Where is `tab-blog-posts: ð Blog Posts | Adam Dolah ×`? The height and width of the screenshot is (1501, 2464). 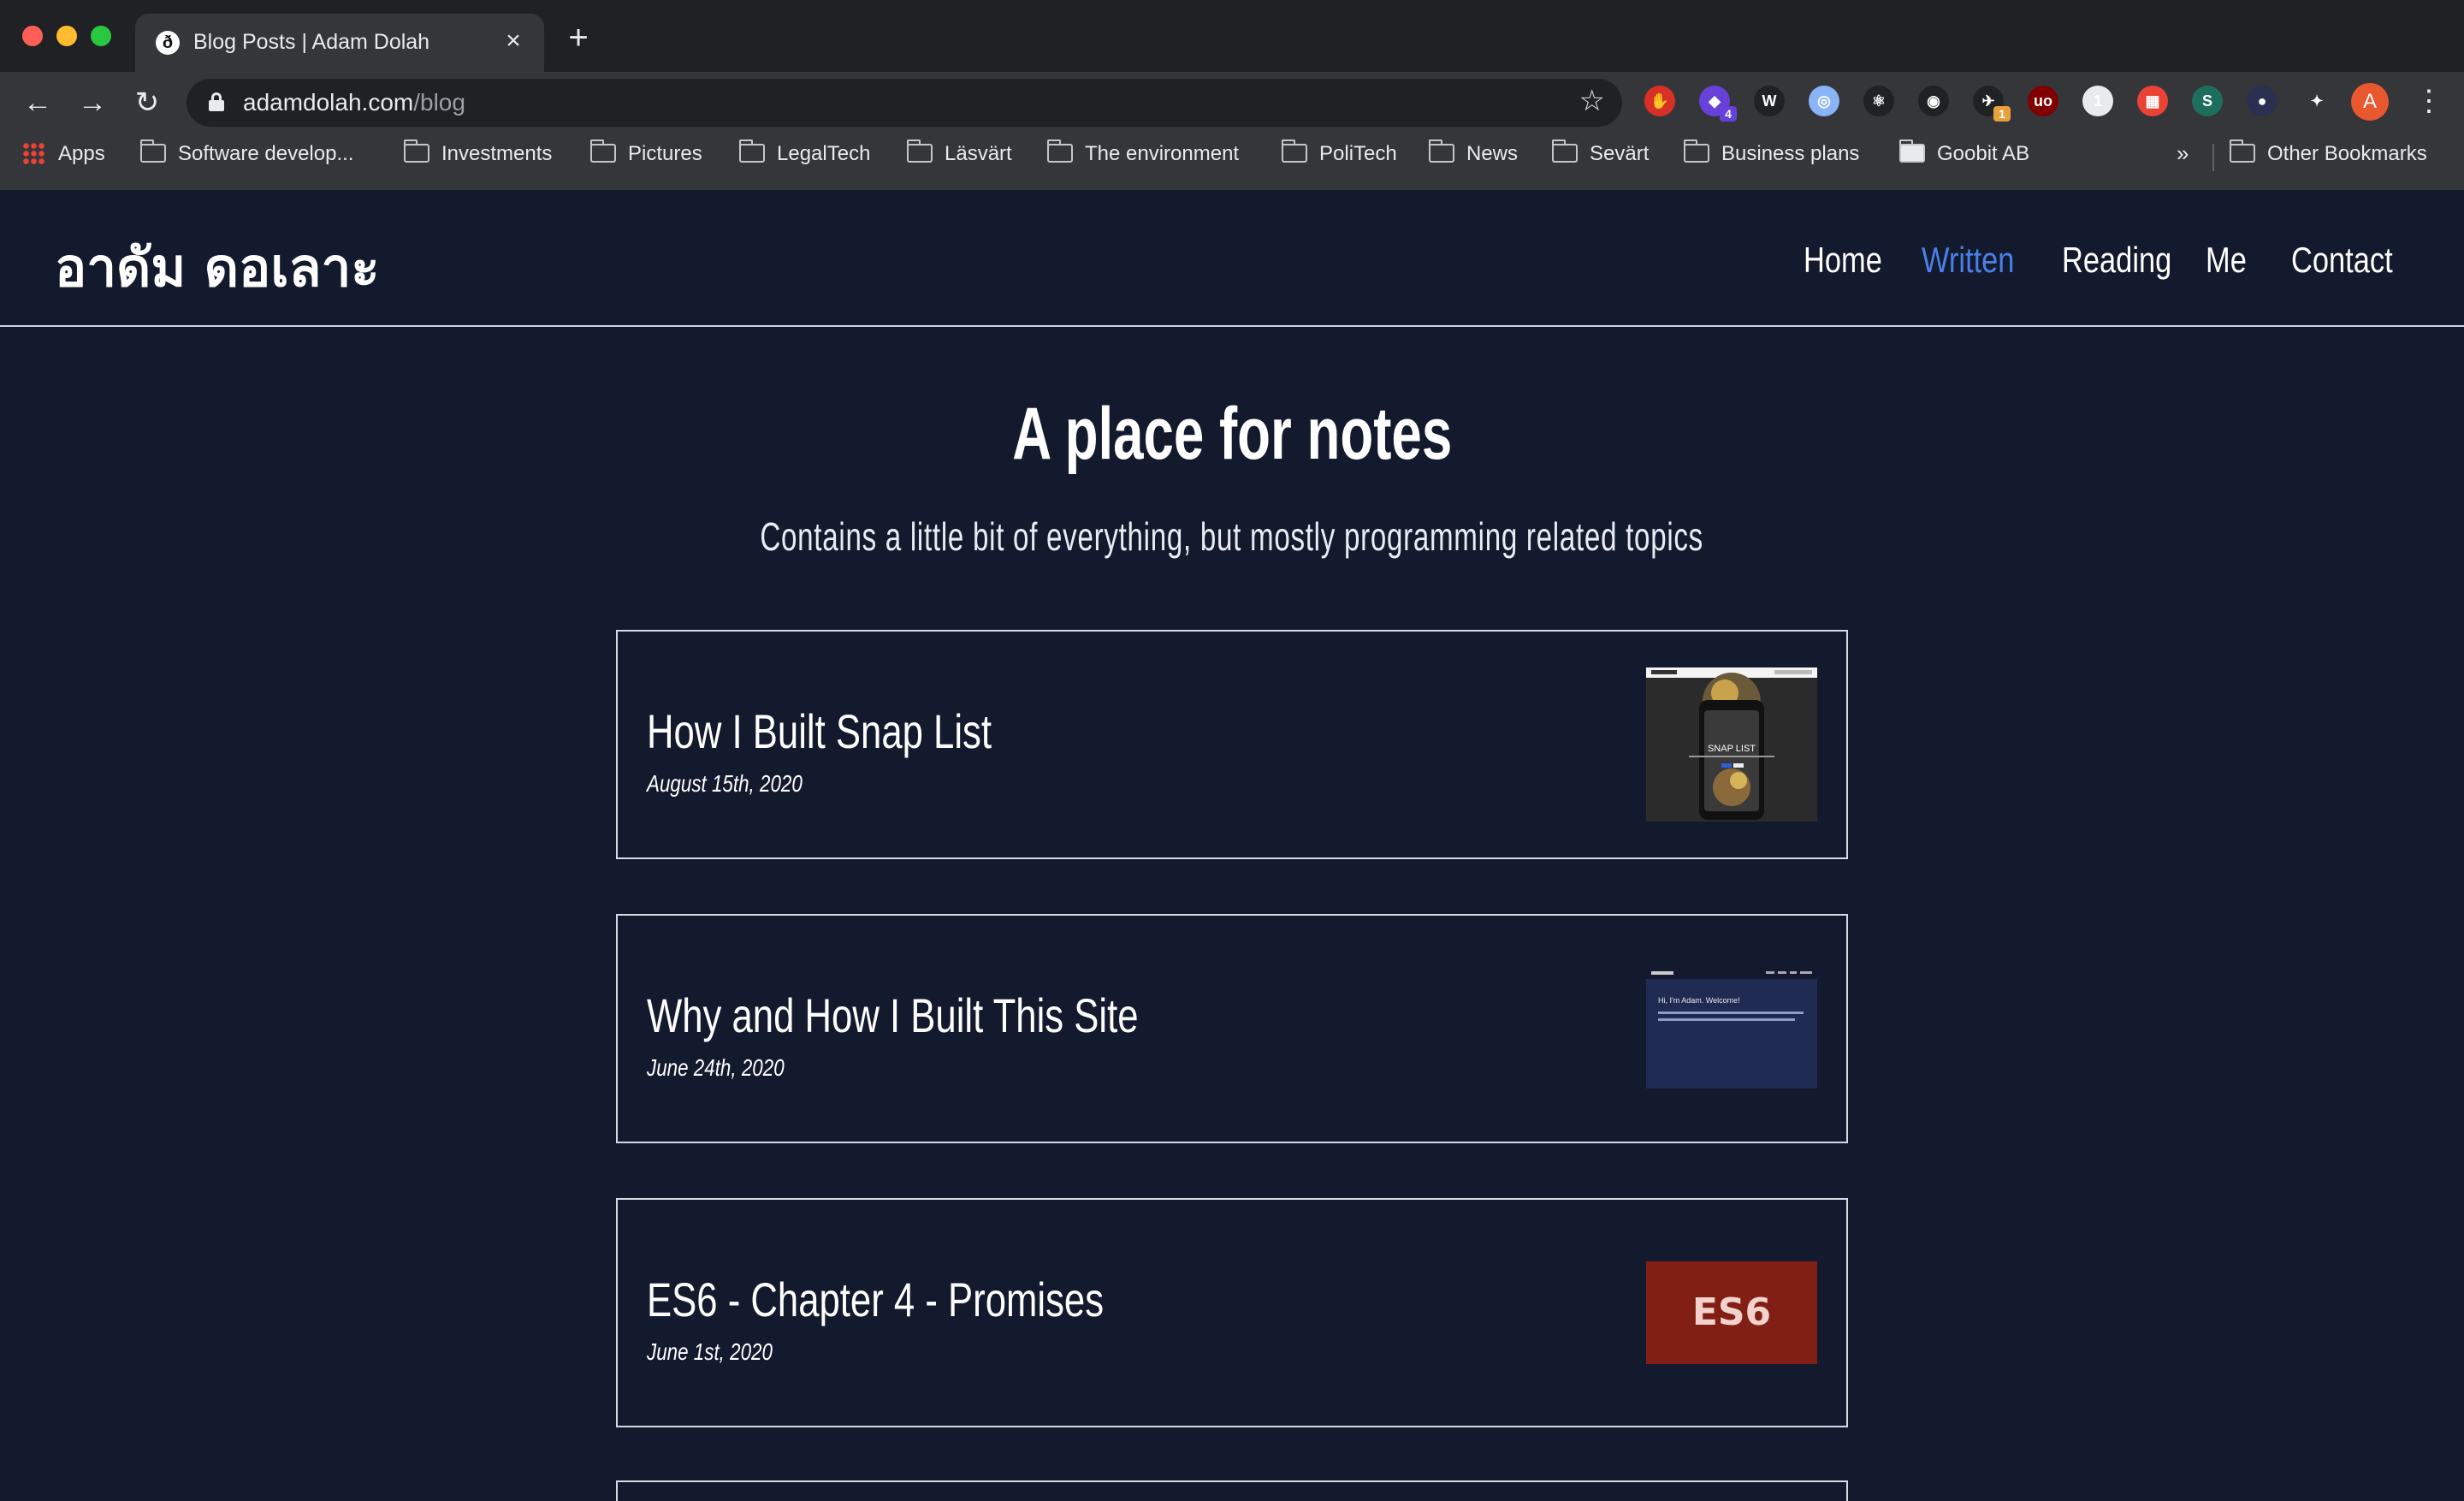
tab-blog-posts: ð Blog Posts | Adam Dolah × is located at coordinates (339, 43).